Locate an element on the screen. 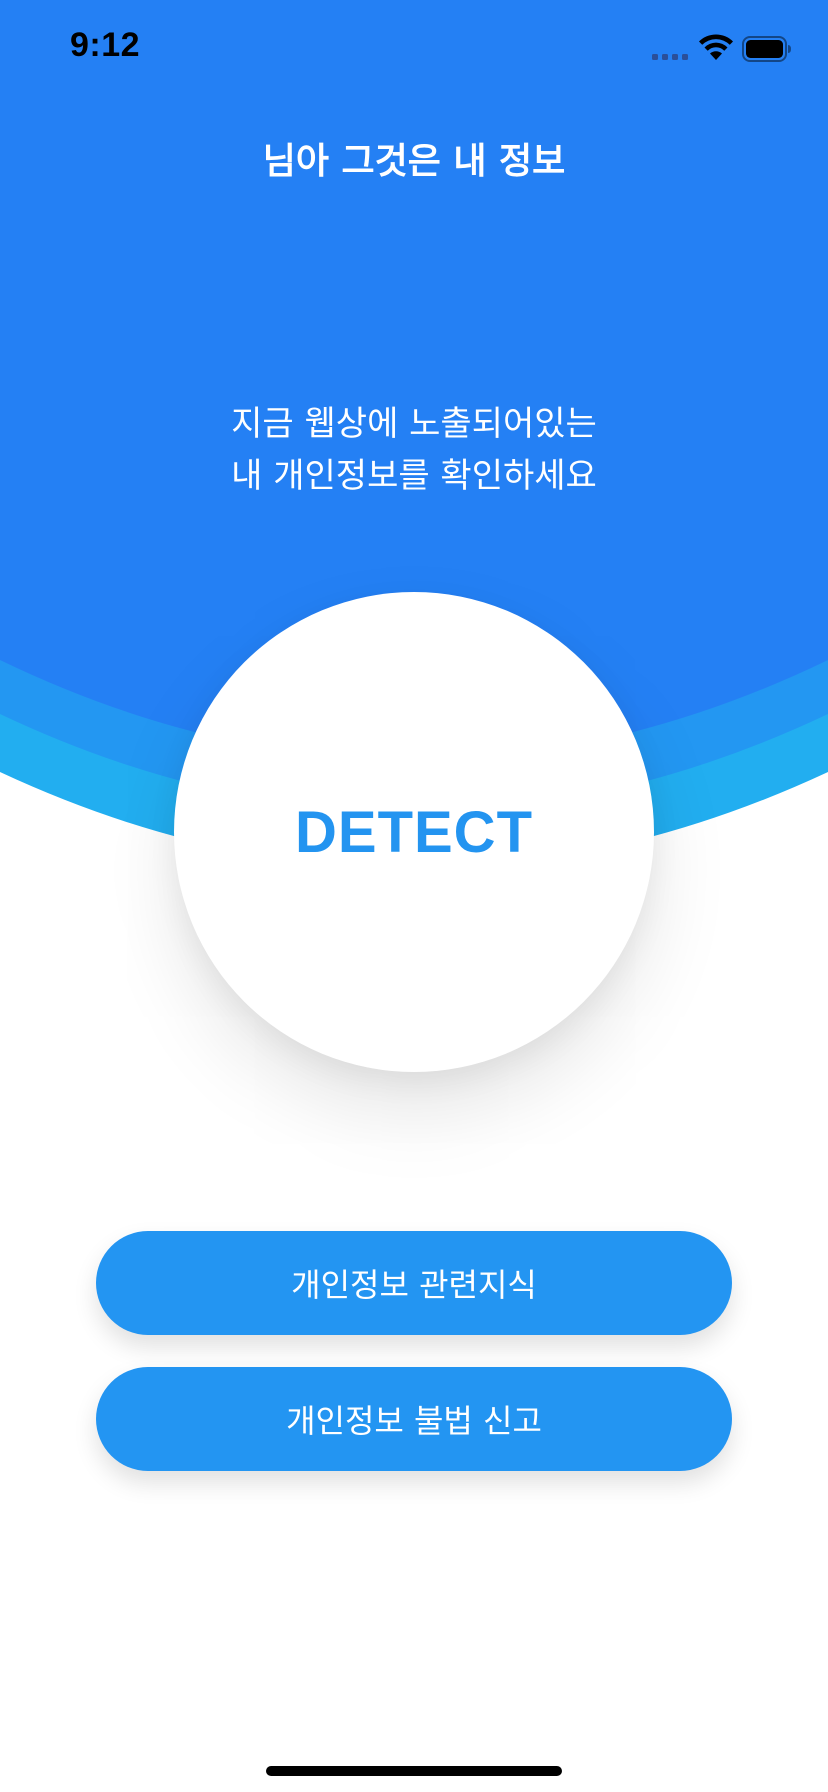 Image resolution: width=828 pixels, height=1792 pixels. intro-line-1: 지금 웹상에 노출되어있는 is located at coordinates (414, 424).